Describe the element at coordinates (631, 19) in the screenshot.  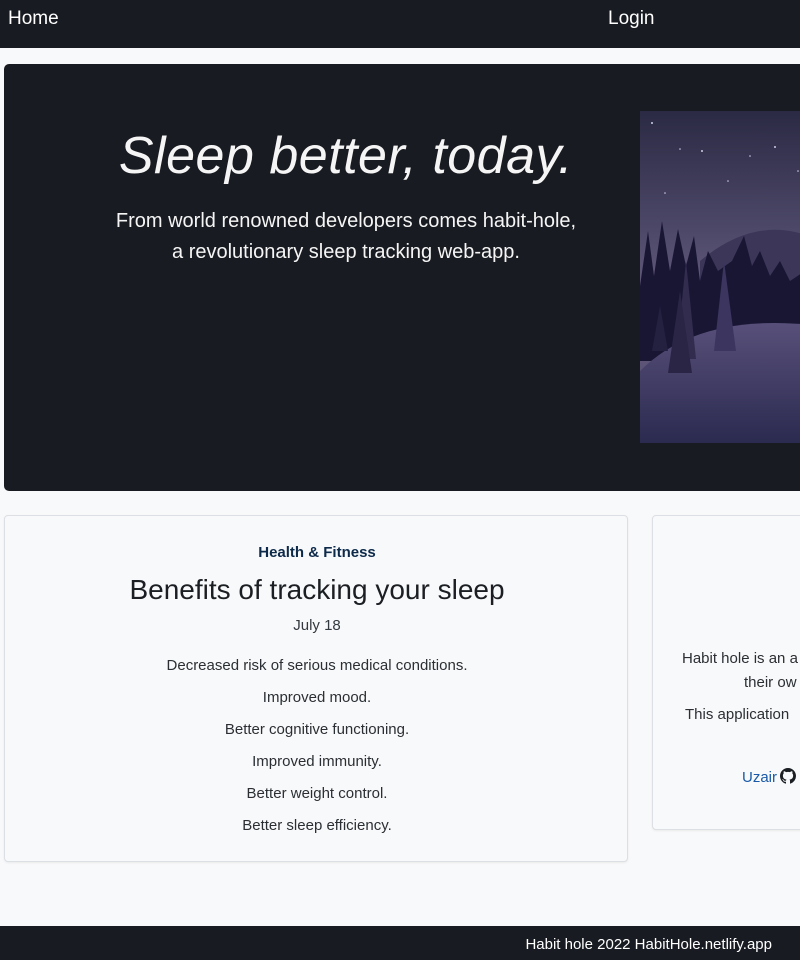
I see `nav-login-link: Login` at that location.